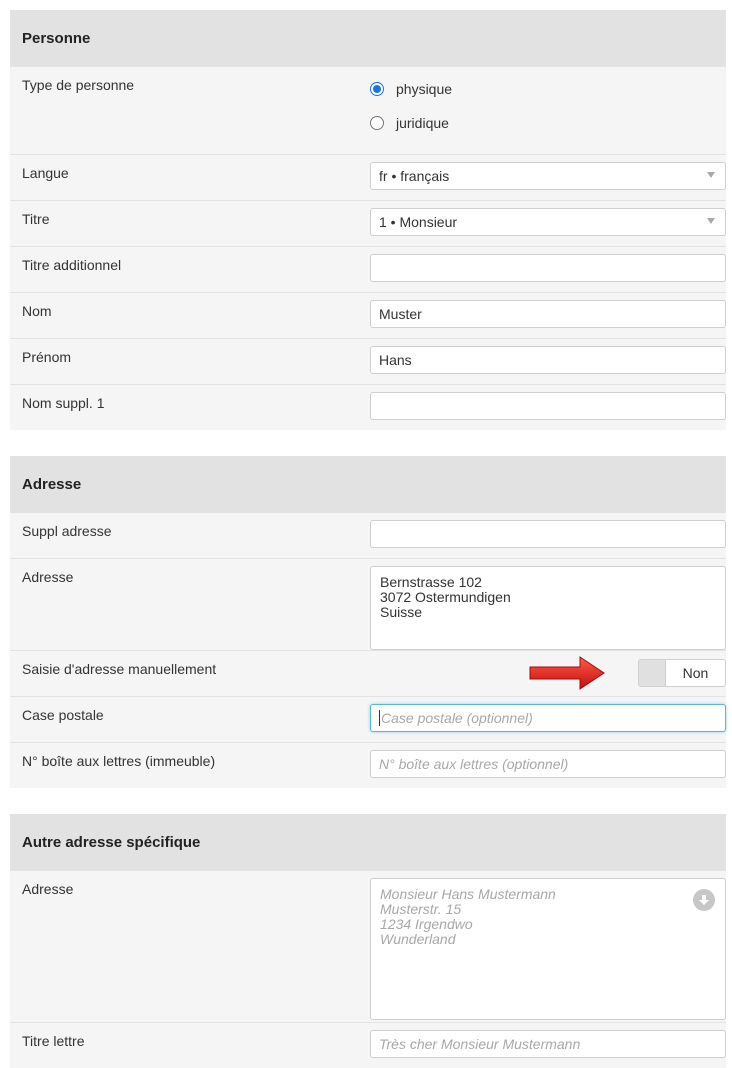  What do you see at coordinates (548, 89) in the screenshot?
I see `radio-option-physique: physique` at bounding box center [548, 89].